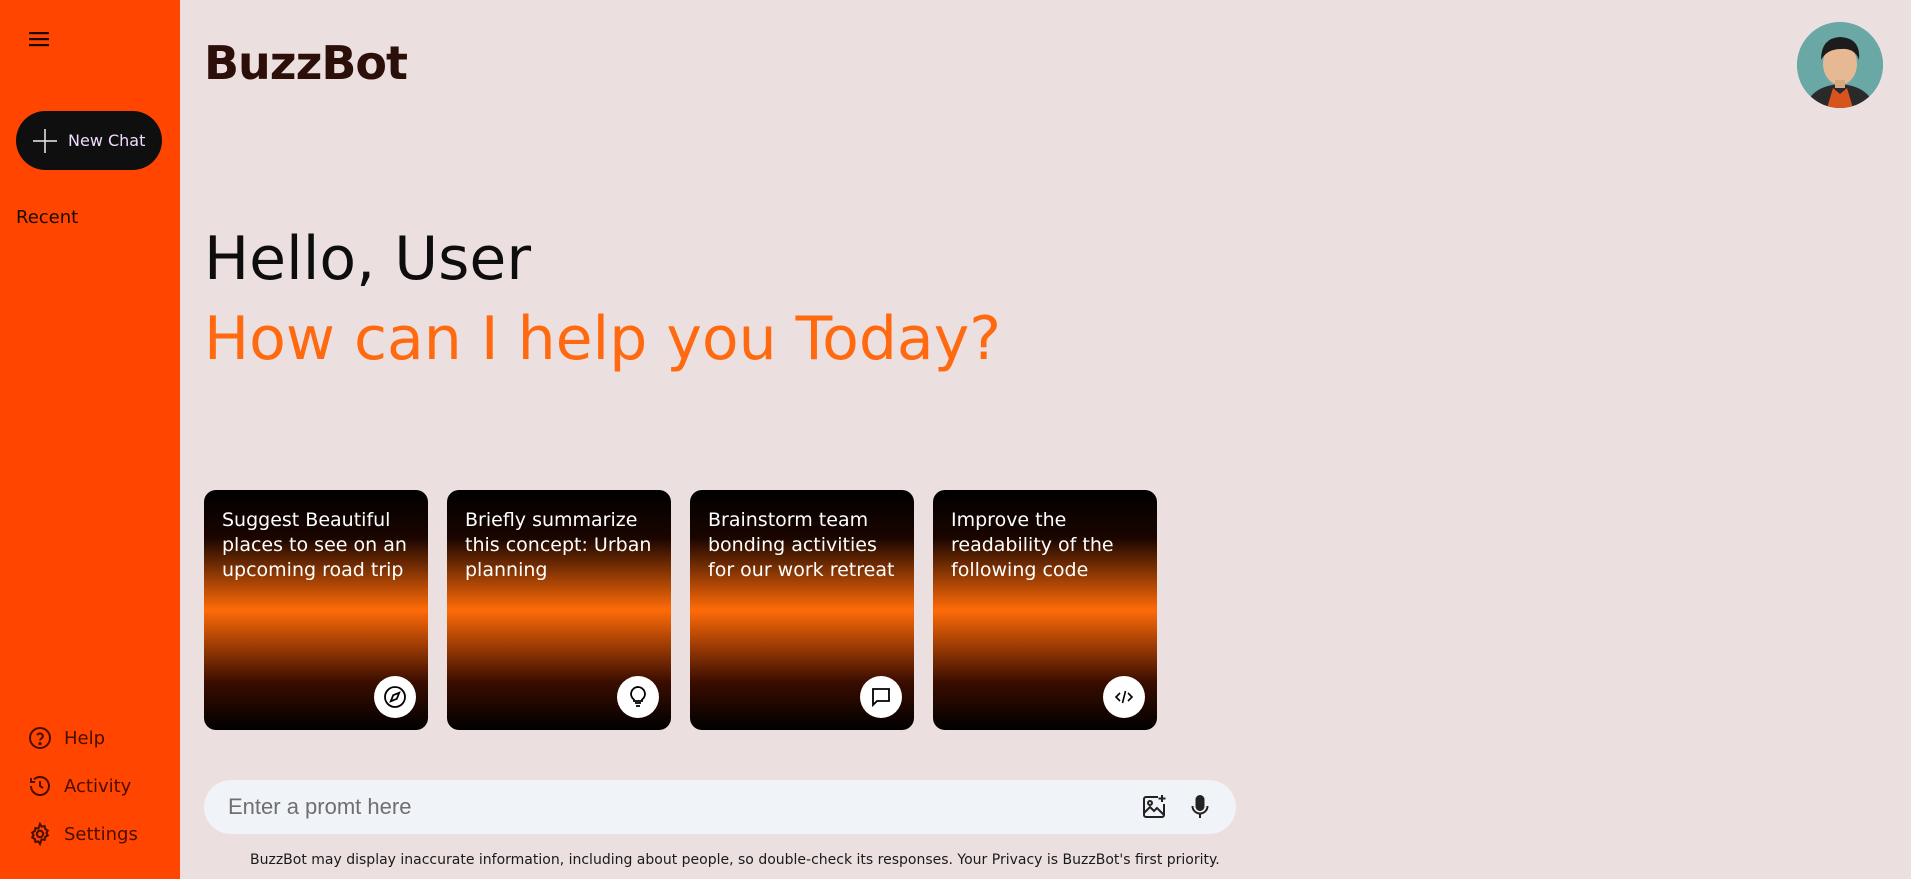  Describe the element at coordinates (367, 259) in the screenshot. I see `greeting-heading: Hello, User` at that location.